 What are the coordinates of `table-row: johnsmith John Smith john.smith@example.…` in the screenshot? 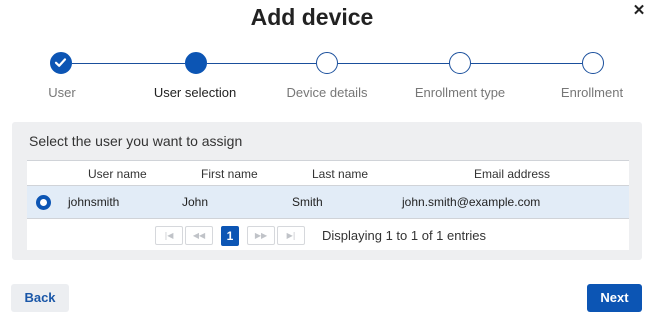 It's located at (328, 202).